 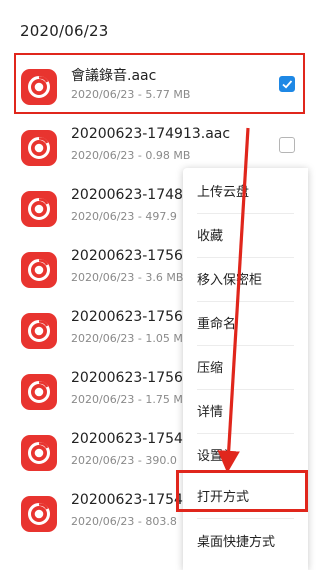 I want to click on file-meta: 2020/06/23 - 1.75 M, so click(x=127, y=399).